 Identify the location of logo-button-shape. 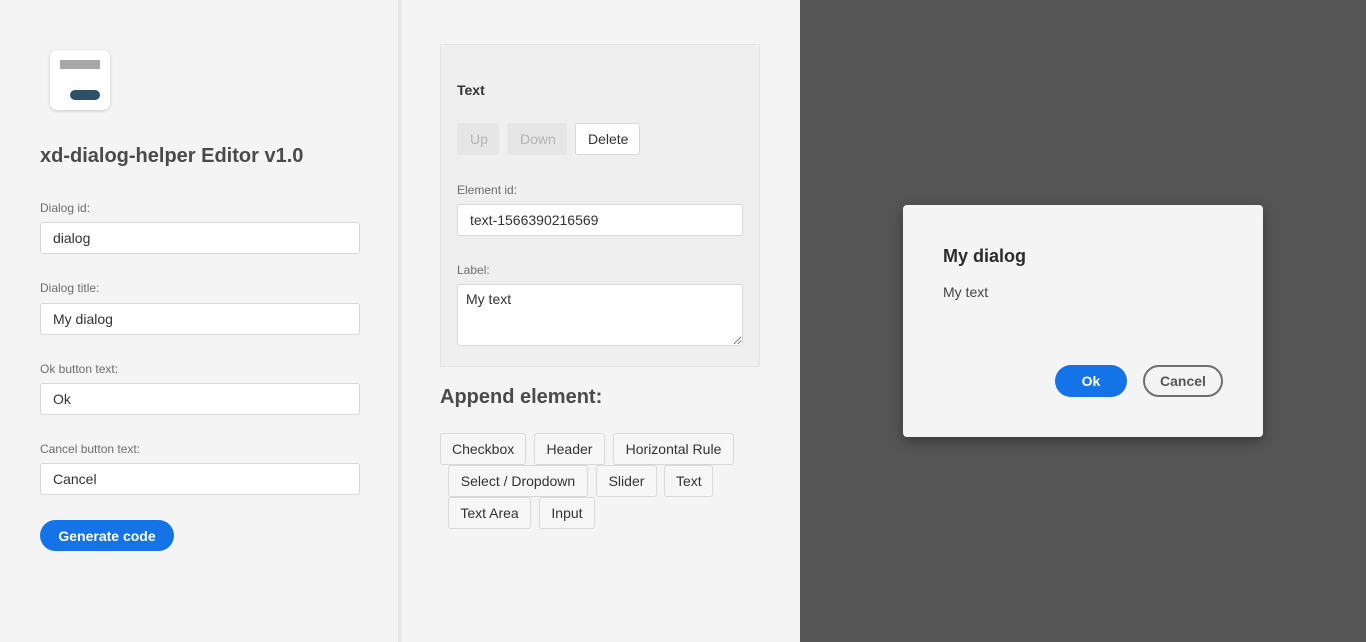
(85, 95).